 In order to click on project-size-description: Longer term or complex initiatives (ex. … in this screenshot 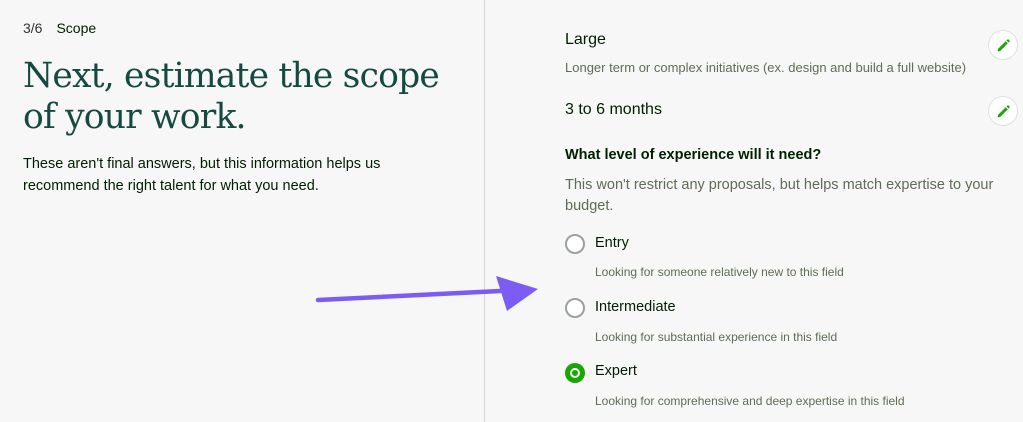, I will do `click(766, 67)`.